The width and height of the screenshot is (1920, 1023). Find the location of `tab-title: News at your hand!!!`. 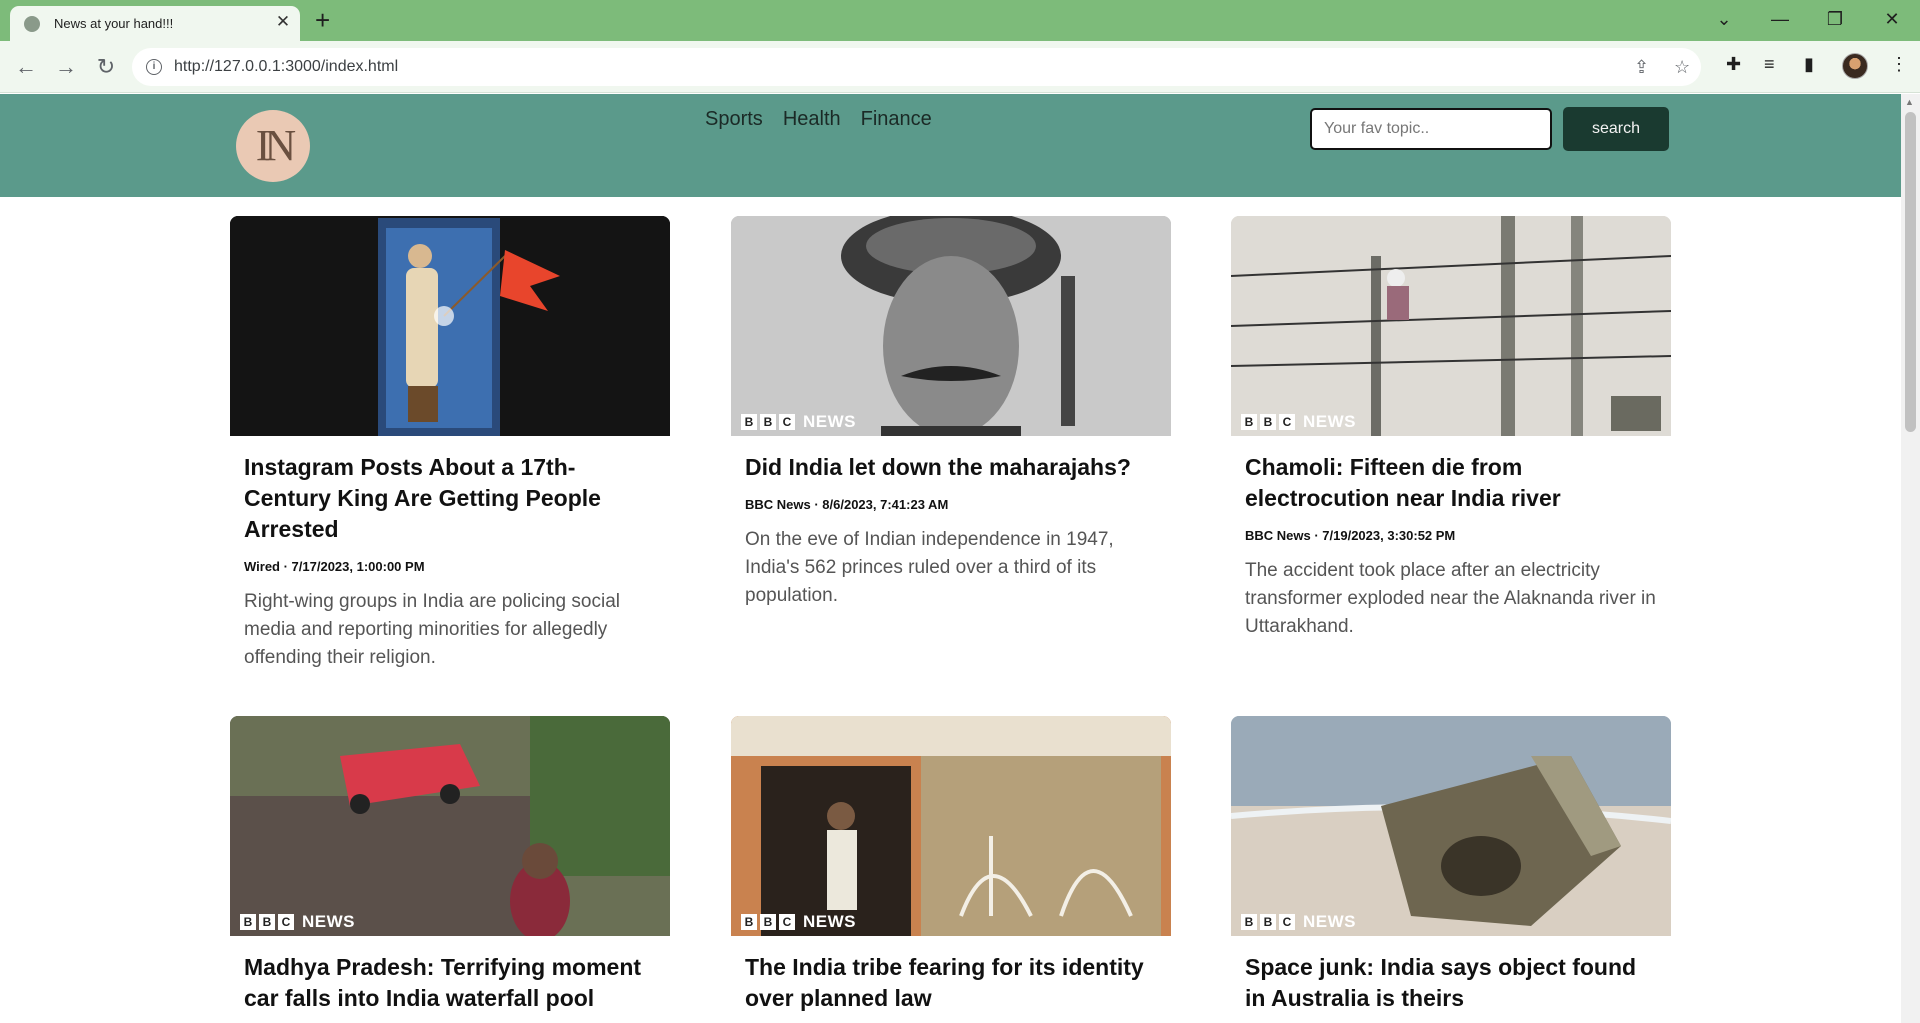

tab-title: News at your hand!!! is located at coordinates (114, 23).